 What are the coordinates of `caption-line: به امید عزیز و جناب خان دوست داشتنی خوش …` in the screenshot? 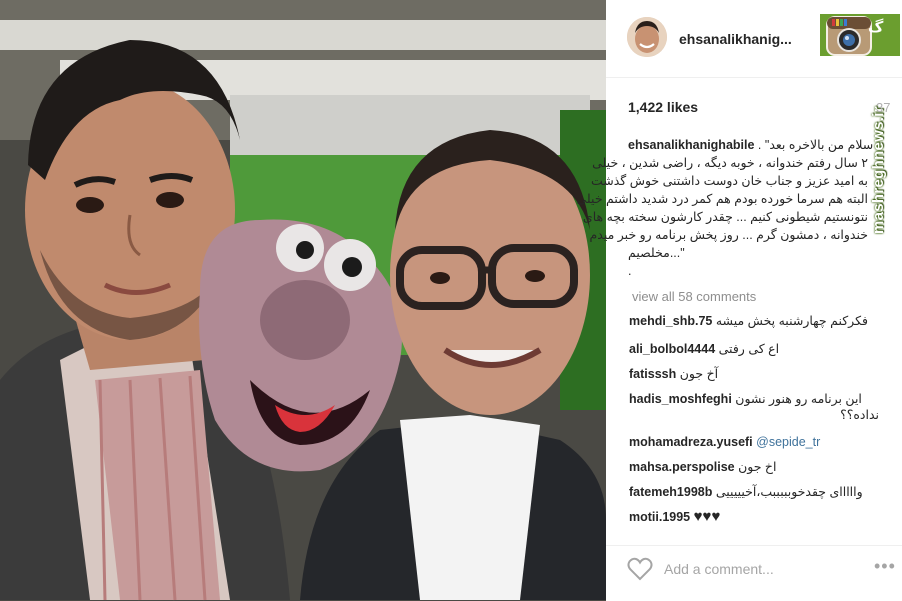 It's located at (729, 181).